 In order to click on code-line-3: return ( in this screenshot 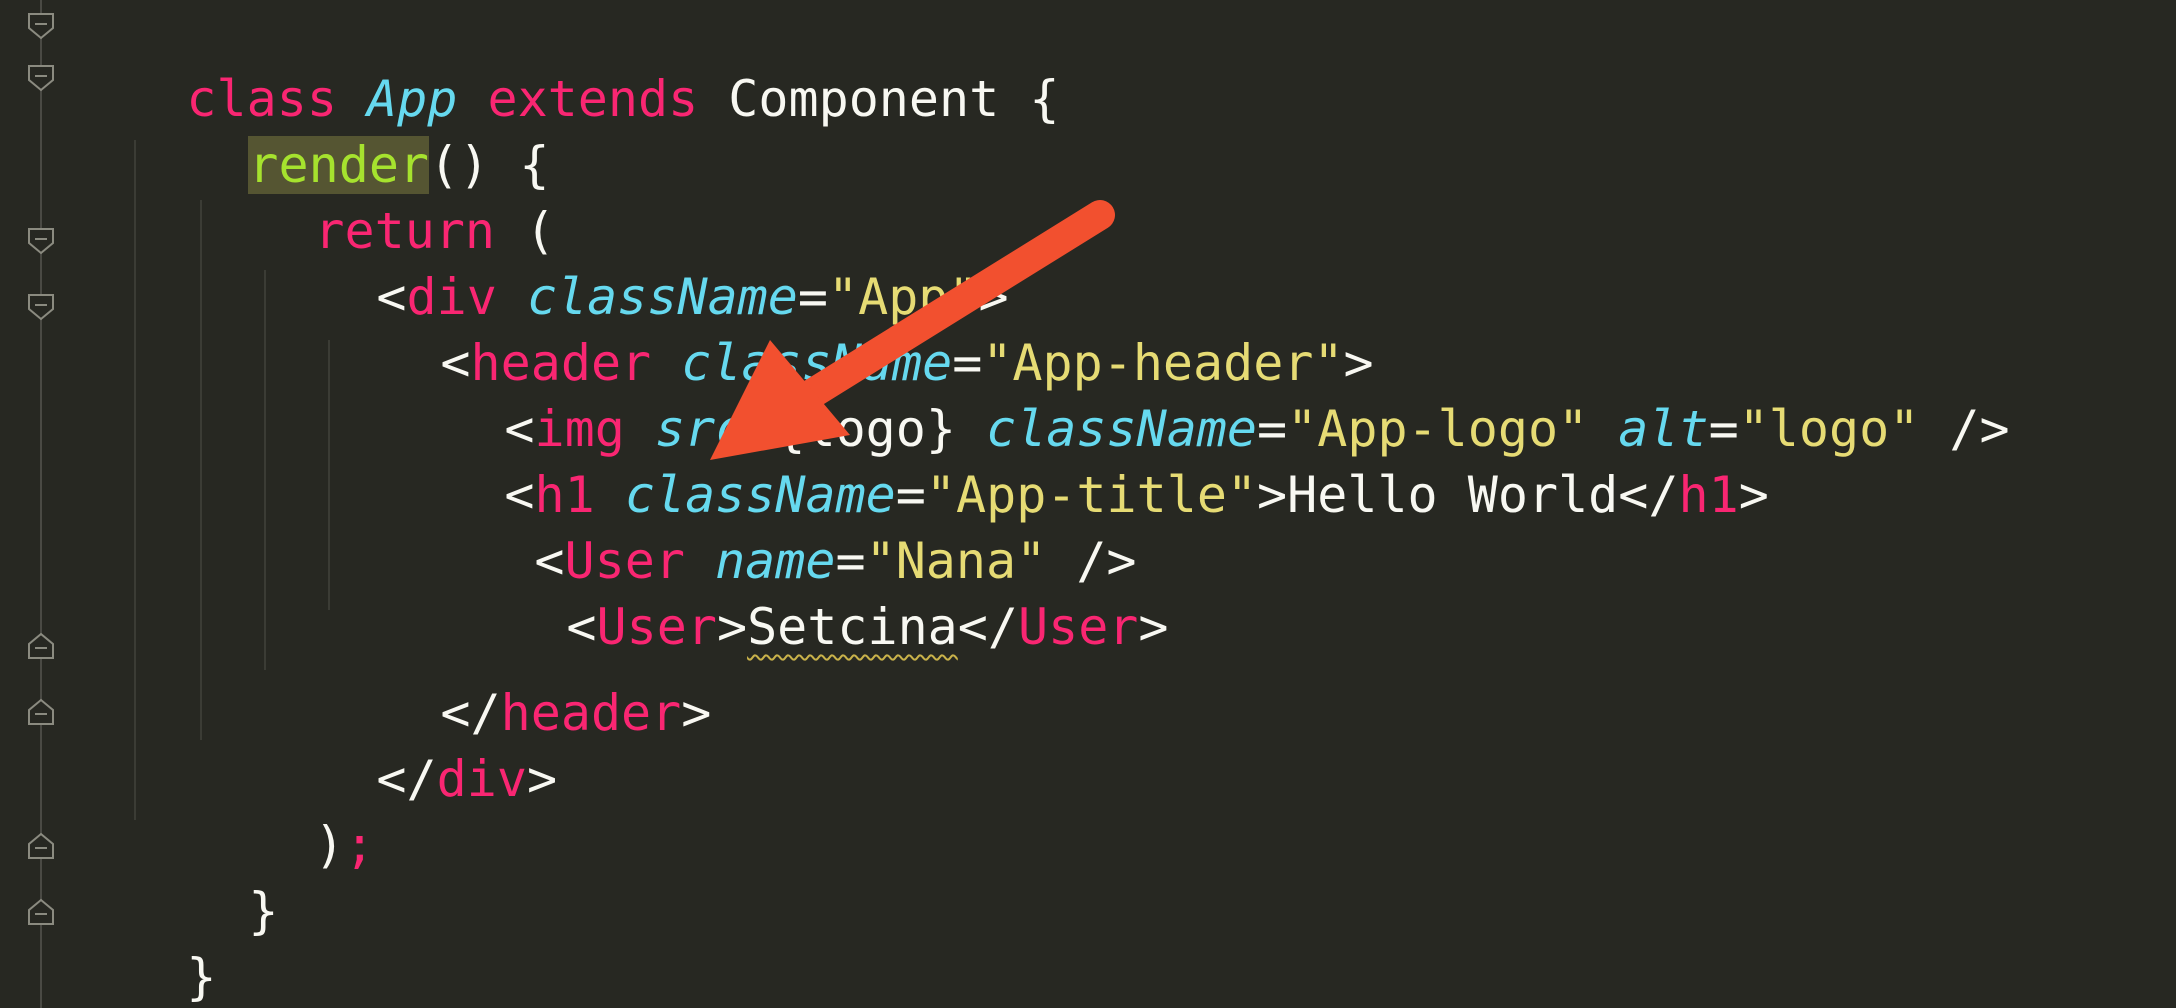, I will do `click(374, 196)`.